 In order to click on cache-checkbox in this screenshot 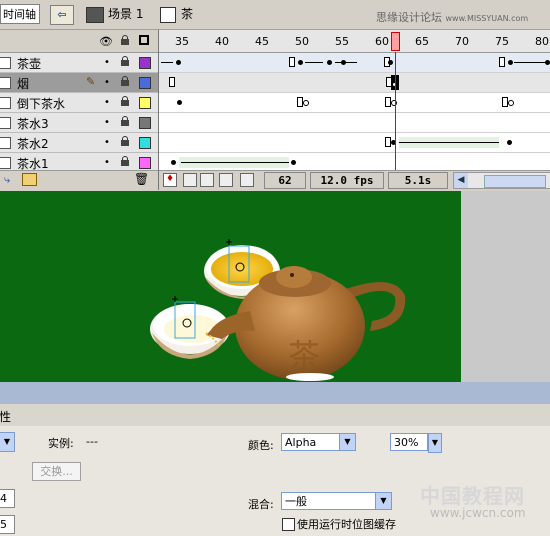, I will do `click(288, 524)`.